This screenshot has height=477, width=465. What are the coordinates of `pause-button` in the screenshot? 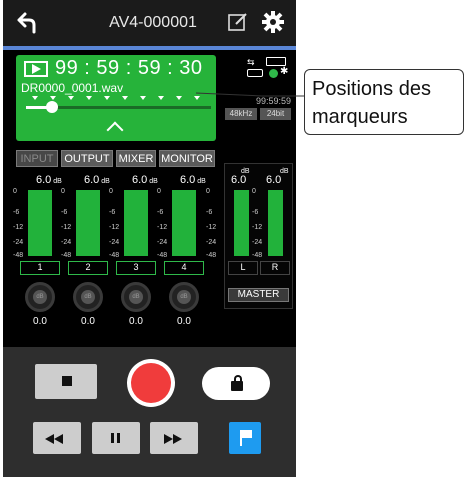 It's located at (116, 438).